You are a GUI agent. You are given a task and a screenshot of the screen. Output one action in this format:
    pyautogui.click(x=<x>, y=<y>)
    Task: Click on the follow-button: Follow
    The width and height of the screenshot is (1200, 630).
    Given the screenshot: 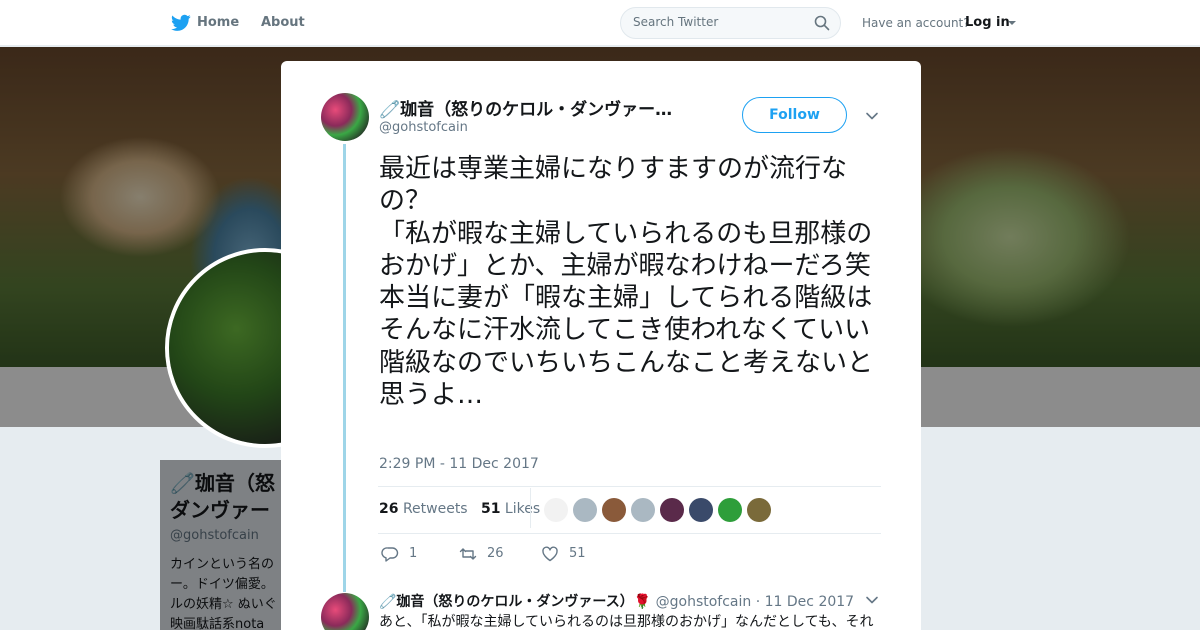 What is the action you would take?
    pyautogui.click(x=794, y=115)
    